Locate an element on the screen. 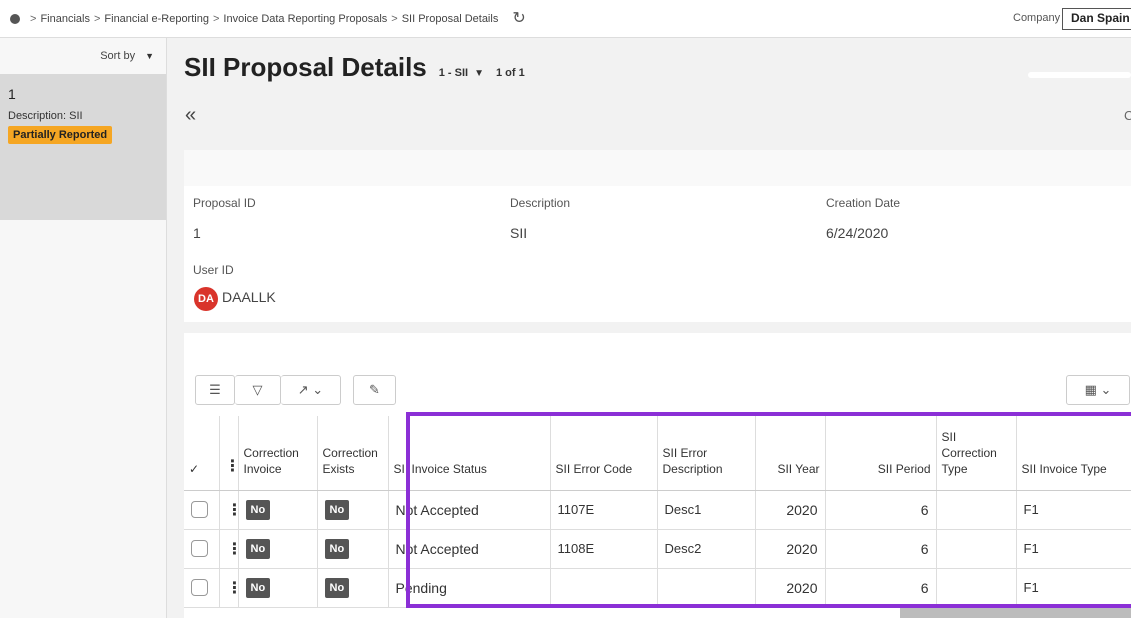 The image size is (1131, 618). check-icon: ✓ is located at coordinates (194, 469).